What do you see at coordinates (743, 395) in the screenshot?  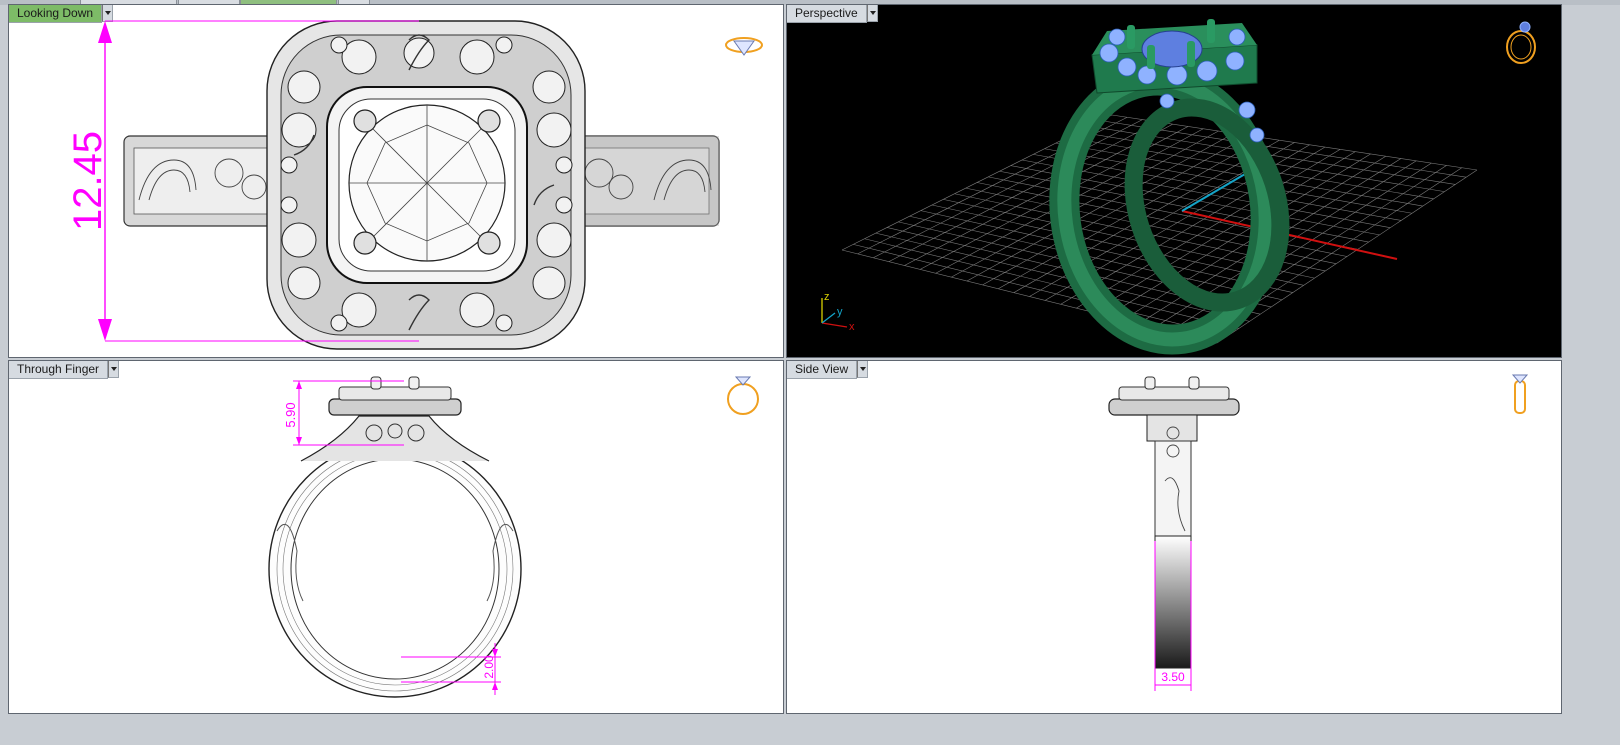 I see `ring-front-view-icon` at bounding box center [743, 395].